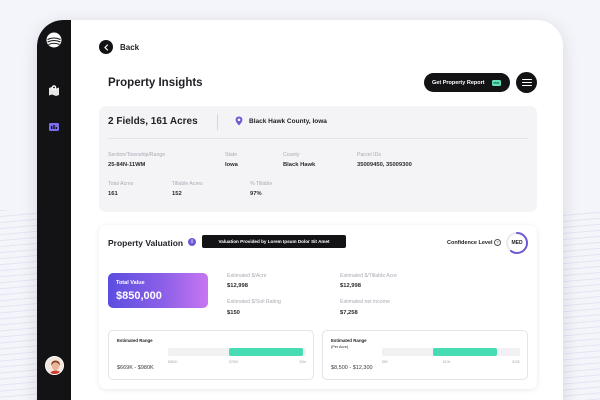  I want to click on detail-label: County, so click(291, 155).